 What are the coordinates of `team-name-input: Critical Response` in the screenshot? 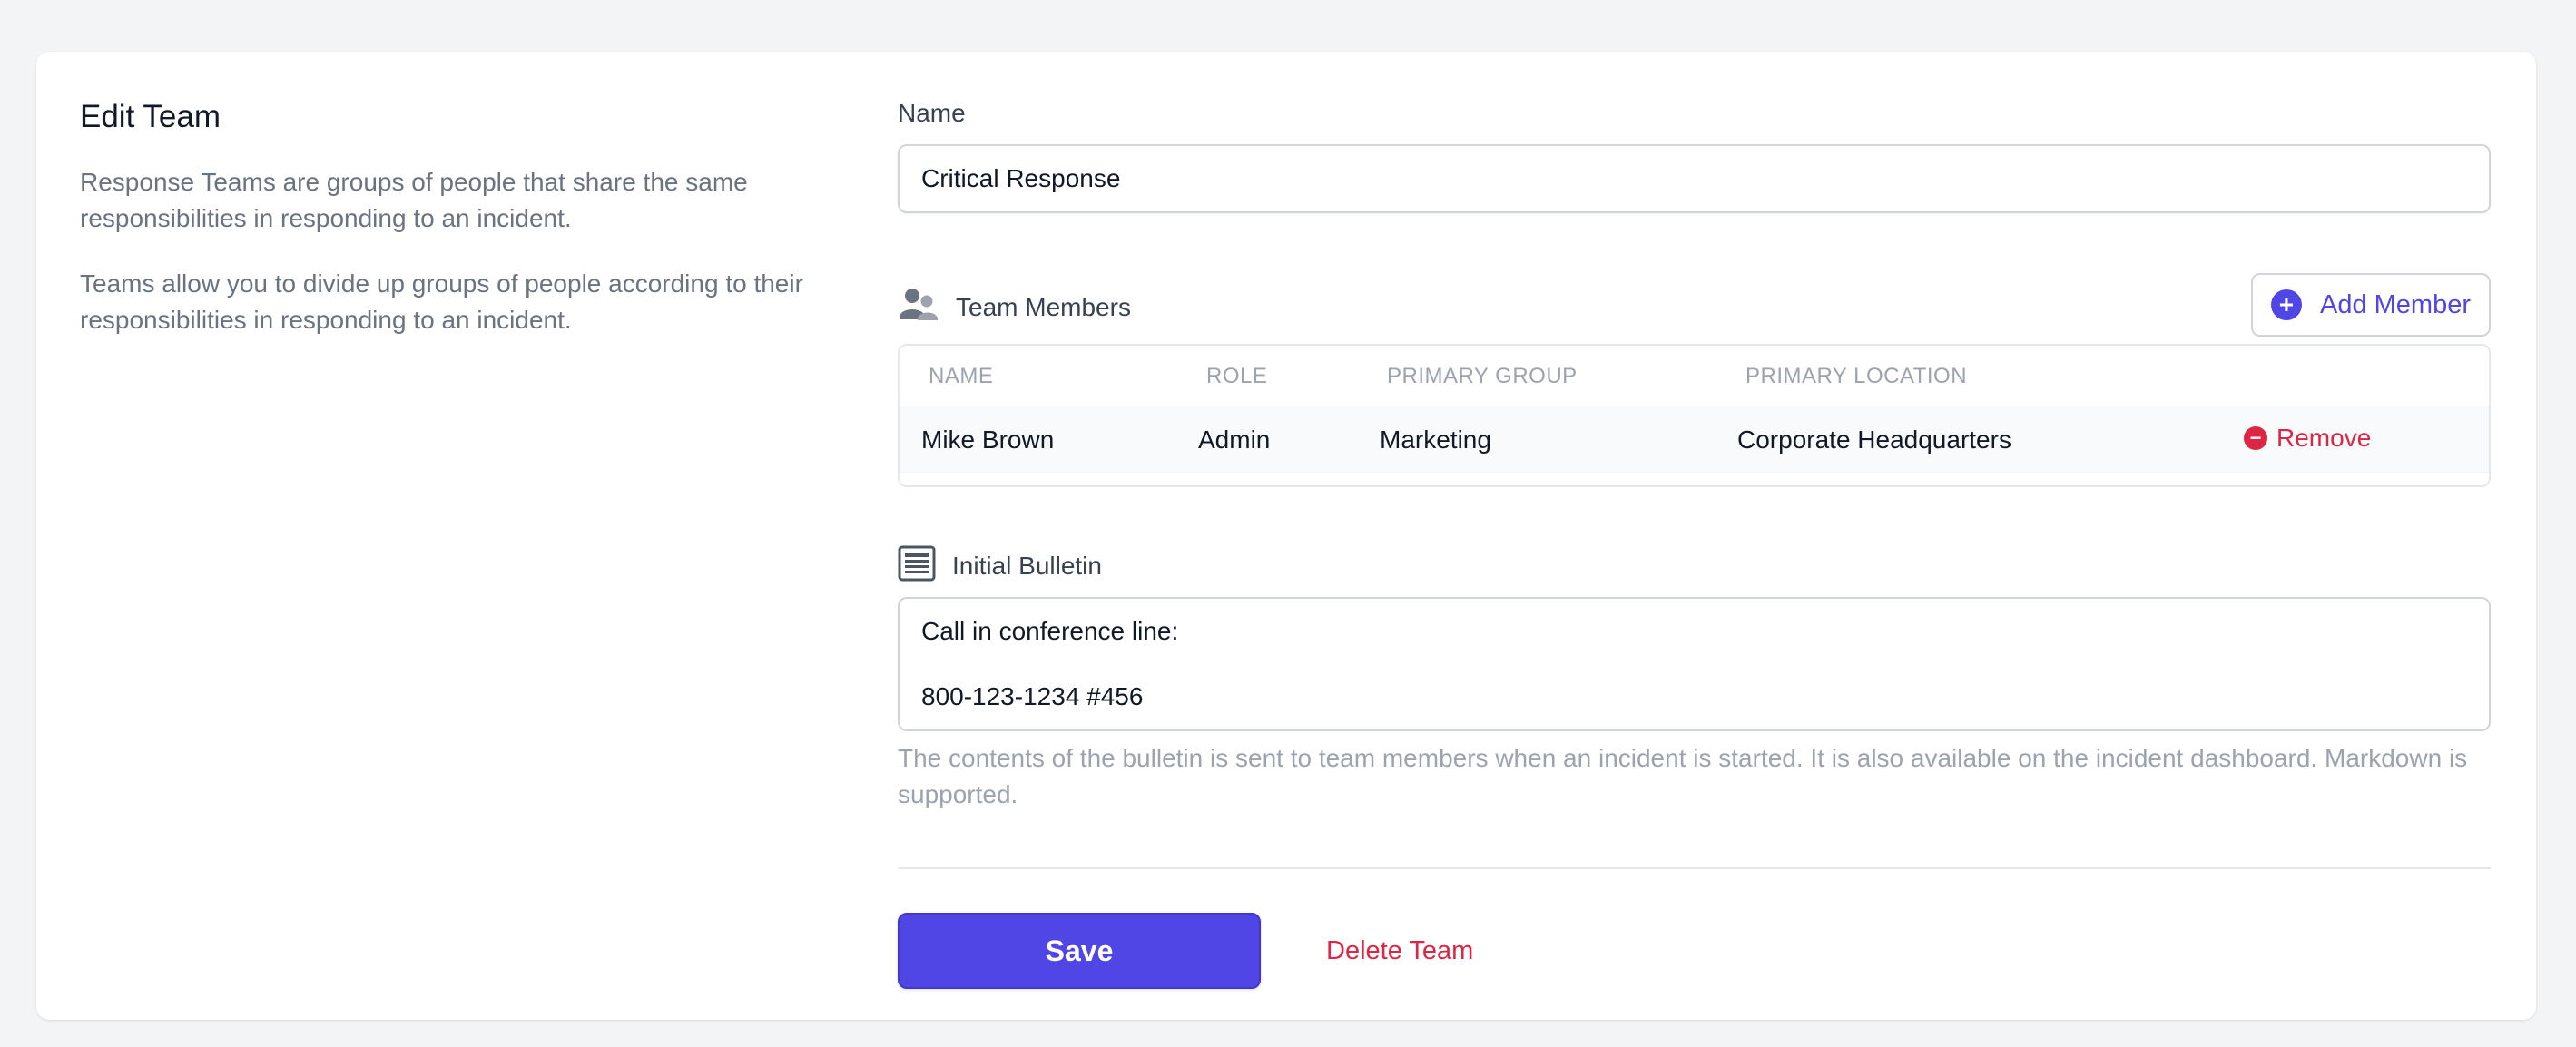 It's located at (1694, 179).